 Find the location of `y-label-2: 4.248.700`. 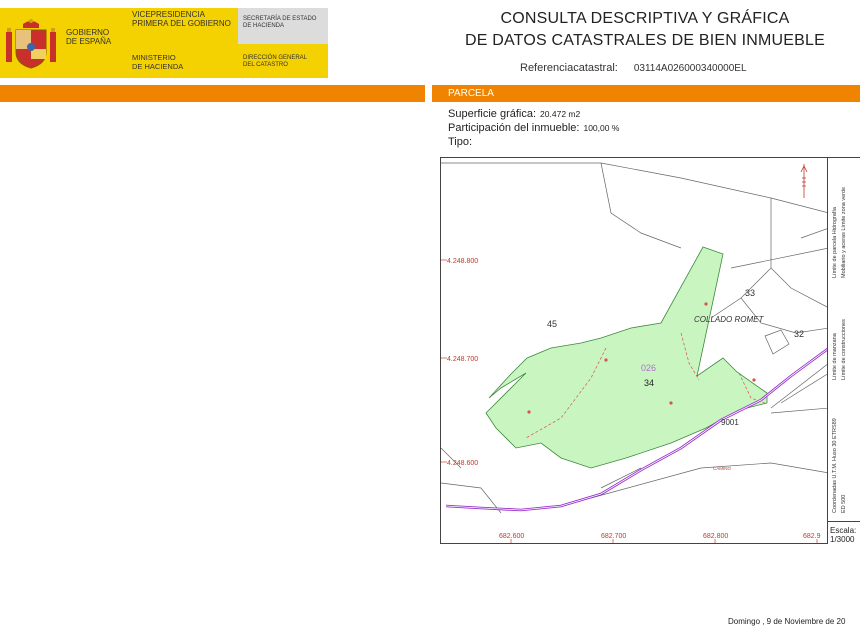

y-label-2: 4.248.700 is located at coordinates (462, 359).